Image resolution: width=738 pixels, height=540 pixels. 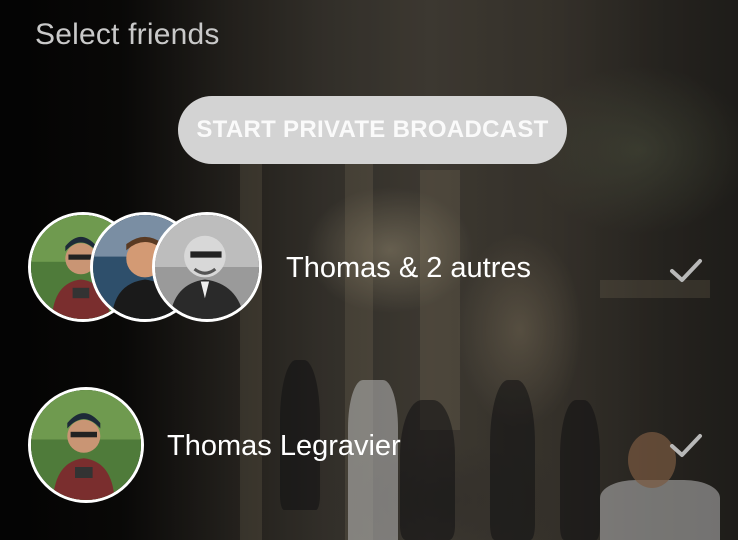 What do you see at coordinates (408, 268) in the screenshot?
I see `friend-group-name: Thomas & 2 autres` at bounding box center [408, 268].